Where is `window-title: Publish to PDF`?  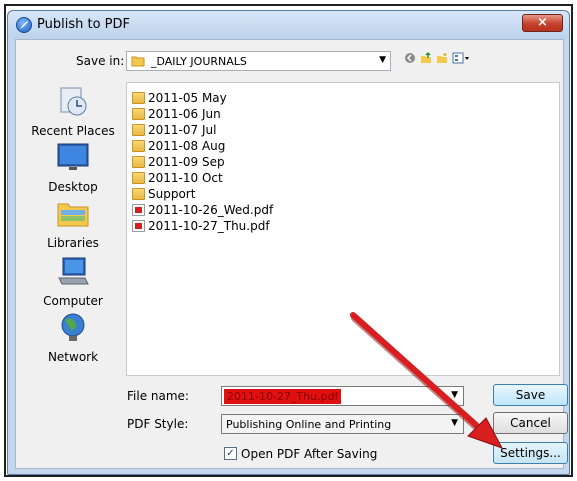 window-title: Publish to PDF is located at coordinates (83, 24).